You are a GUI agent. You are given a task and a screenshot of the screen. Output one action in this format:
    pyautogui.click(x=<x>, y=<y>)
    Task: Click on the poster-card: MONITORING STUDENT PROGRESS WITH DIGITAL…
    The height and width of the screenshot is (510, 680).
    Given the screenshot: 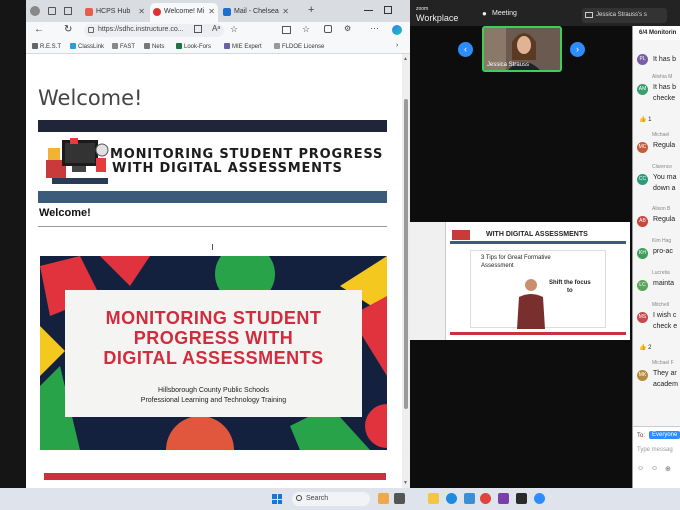 What is the action you would take?
    pyautogui.click(x=213, y=353)
    